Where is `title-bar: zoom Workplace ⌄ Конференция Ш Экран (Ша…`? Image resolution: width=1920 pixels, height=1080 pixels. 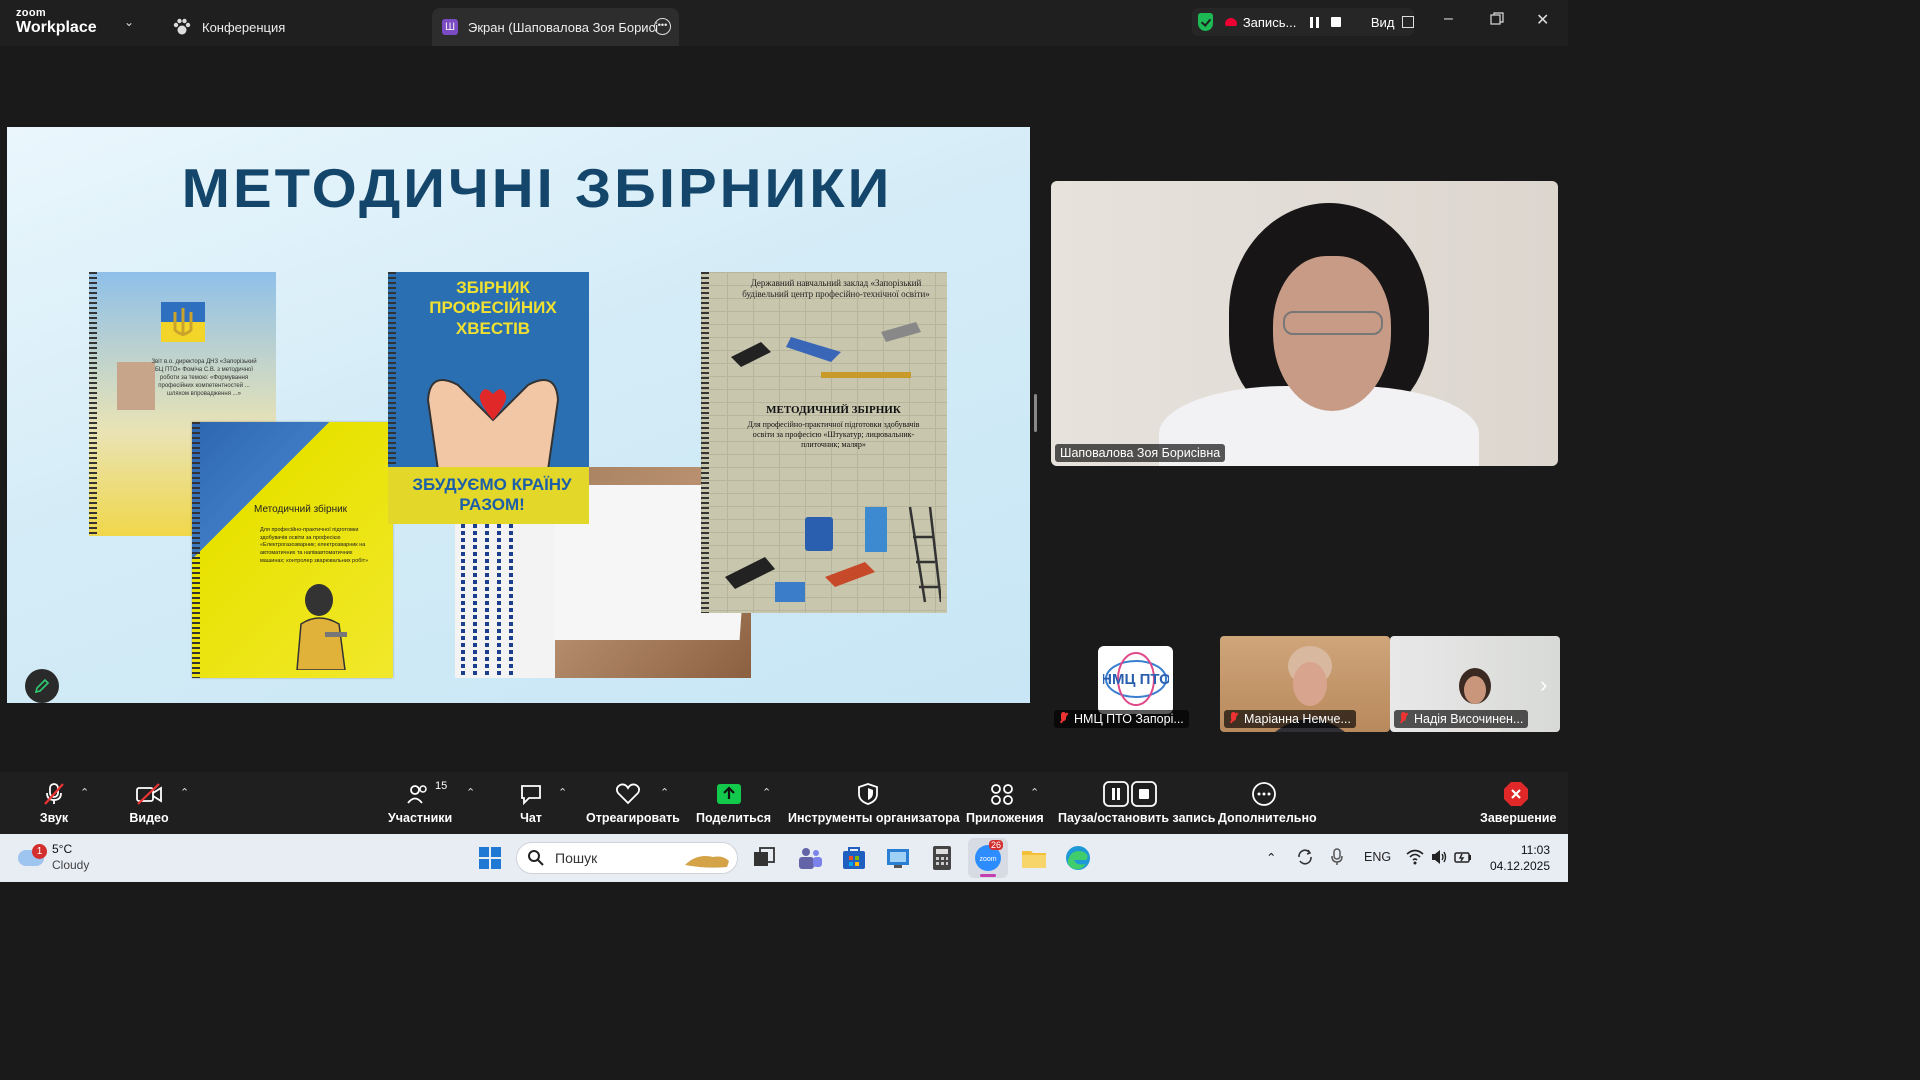 title-bar: zoom Workplace ⌄ Конференция Ш Экран (Ша… is located at coordinates (784, 23).